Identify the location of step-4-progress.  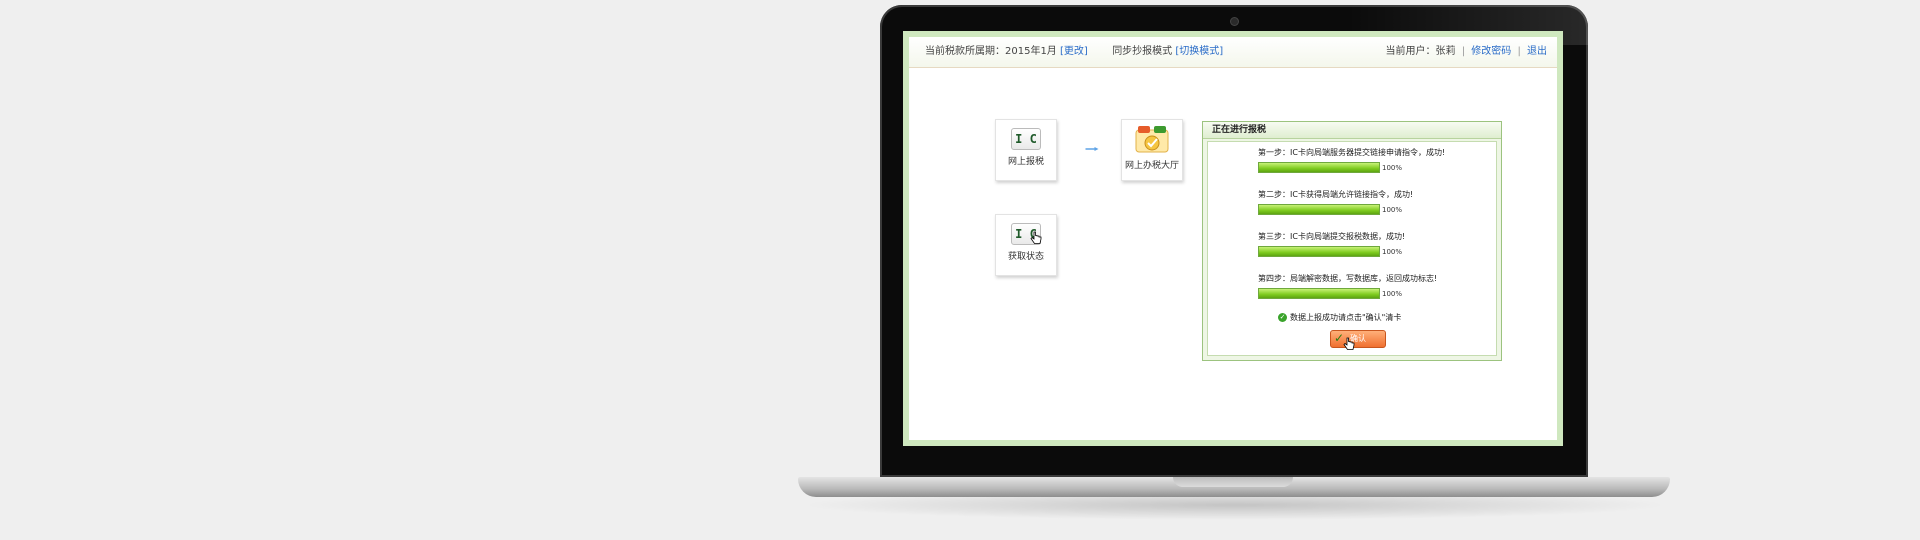
(1319, 293).